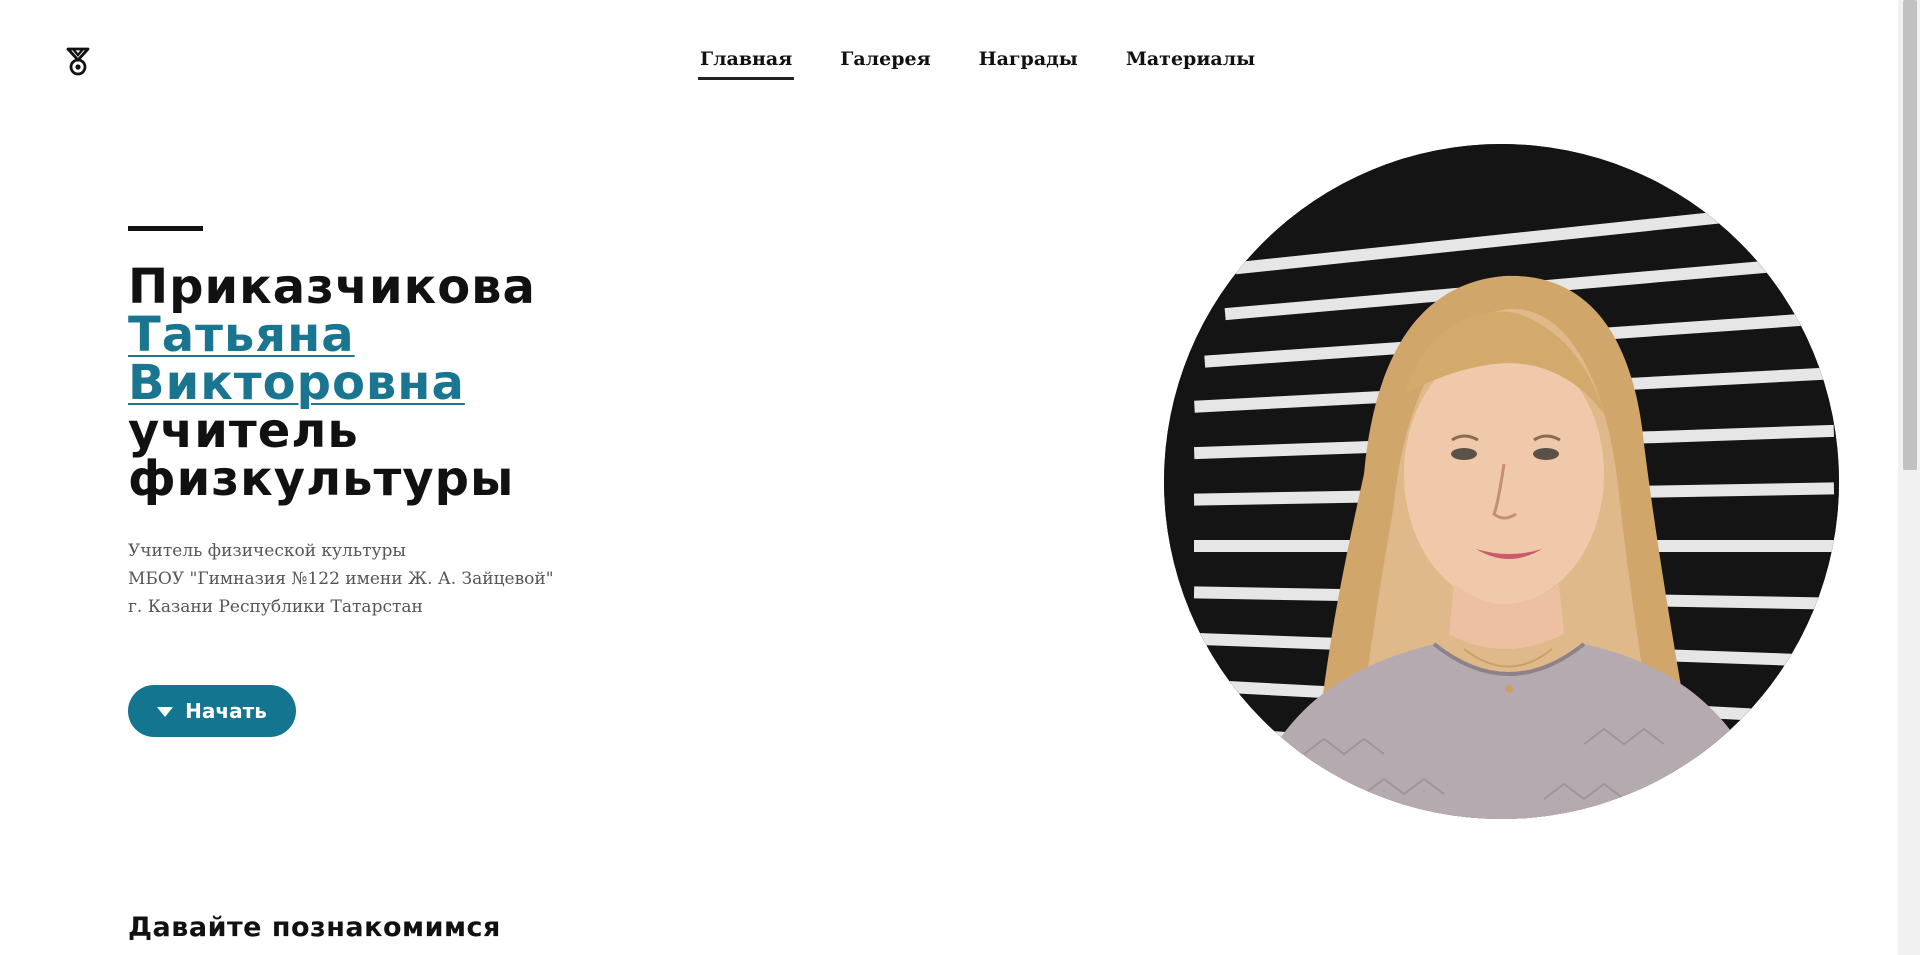 The image size is (1920, 955). I want to click on hero-role-line1: учитель, so click(243, 431).